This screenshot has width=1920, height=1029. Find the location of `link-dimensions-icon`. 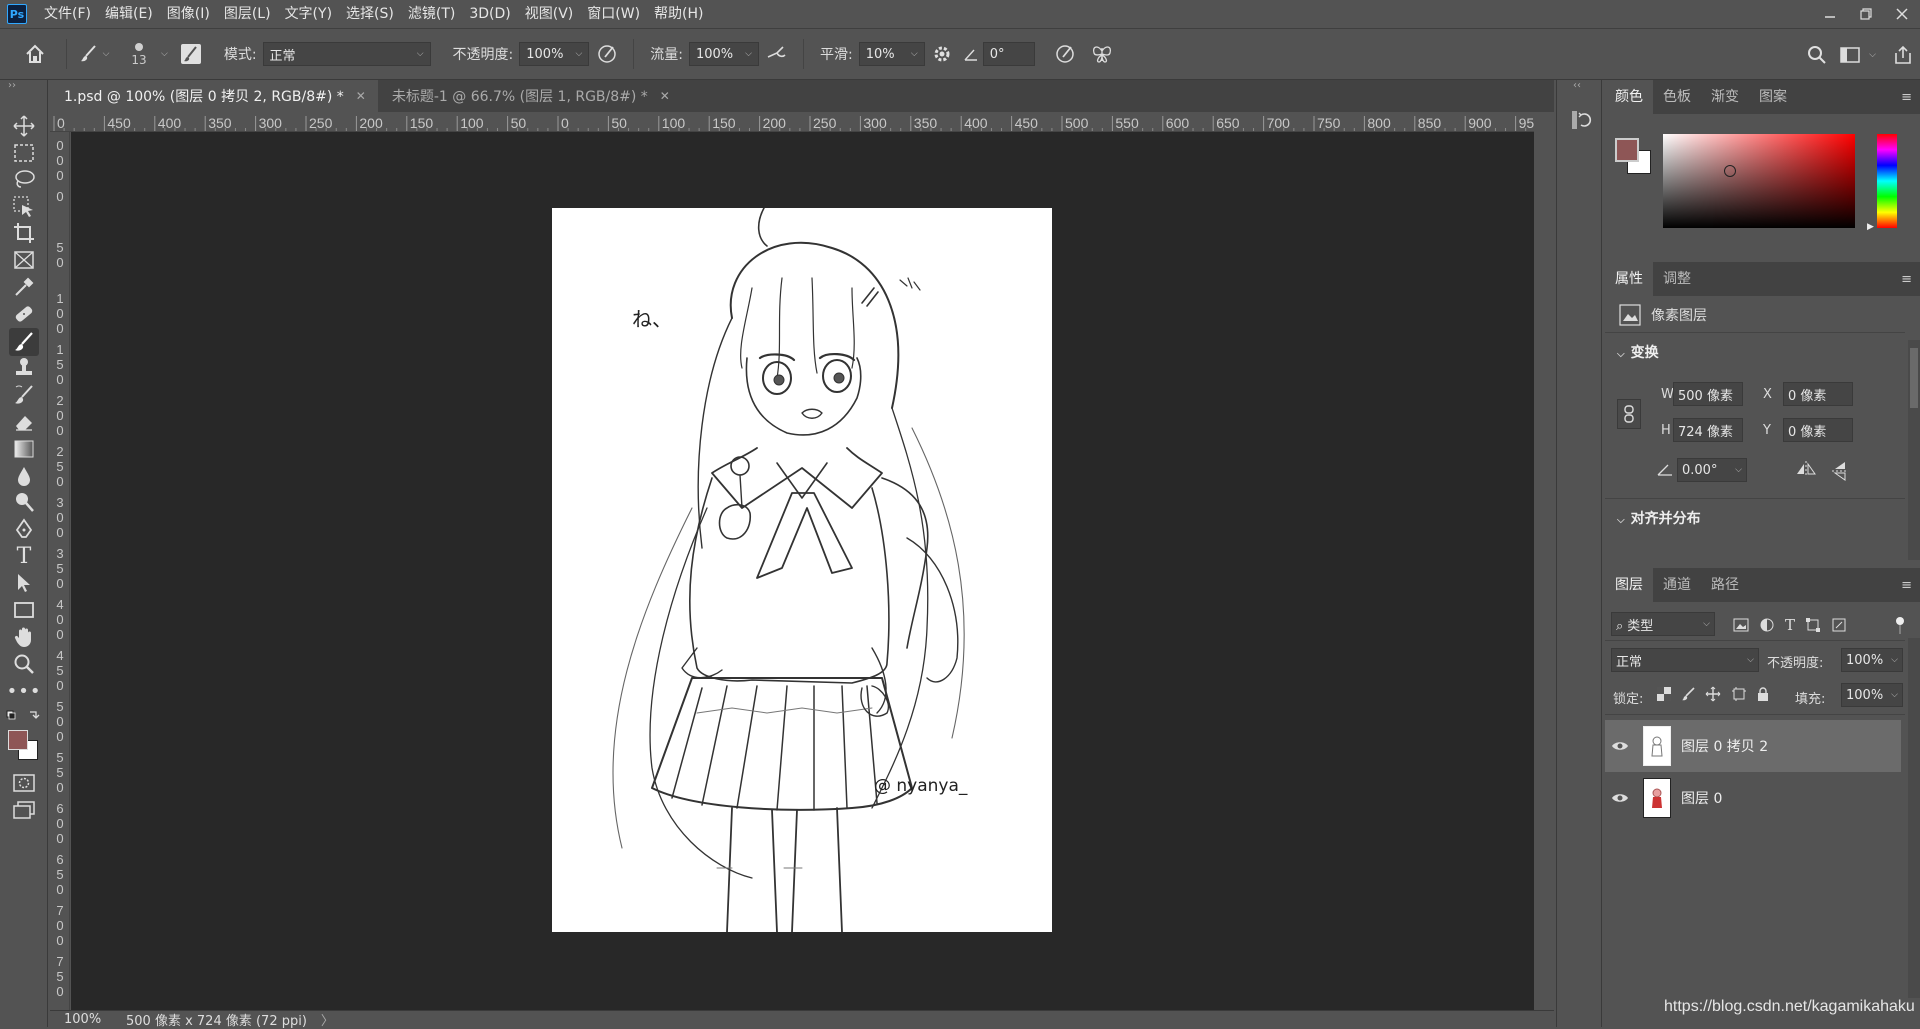

link-dimensions-icon is located at coordinates (1629, 414).